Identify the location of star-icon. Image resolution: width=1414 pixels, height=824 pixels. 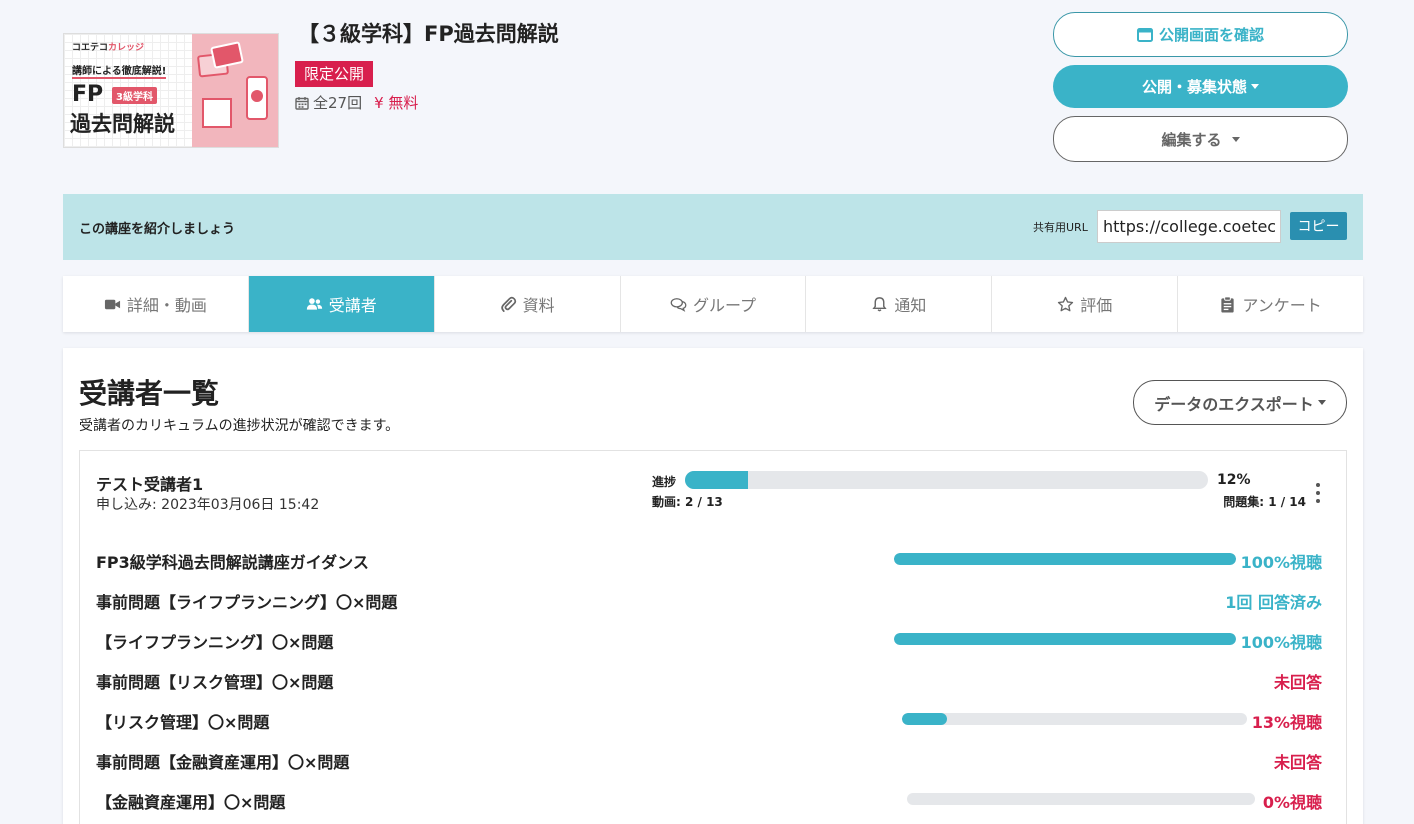
(1066, 303).